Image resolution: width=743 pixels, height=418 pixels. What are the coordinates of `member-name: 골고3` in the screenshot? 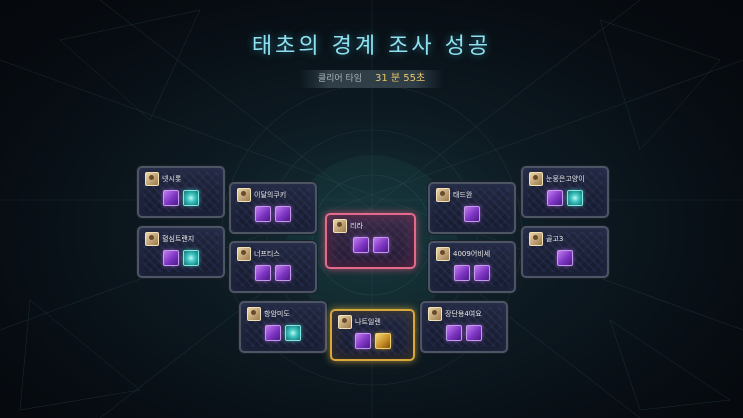 It's located at (555, 239).